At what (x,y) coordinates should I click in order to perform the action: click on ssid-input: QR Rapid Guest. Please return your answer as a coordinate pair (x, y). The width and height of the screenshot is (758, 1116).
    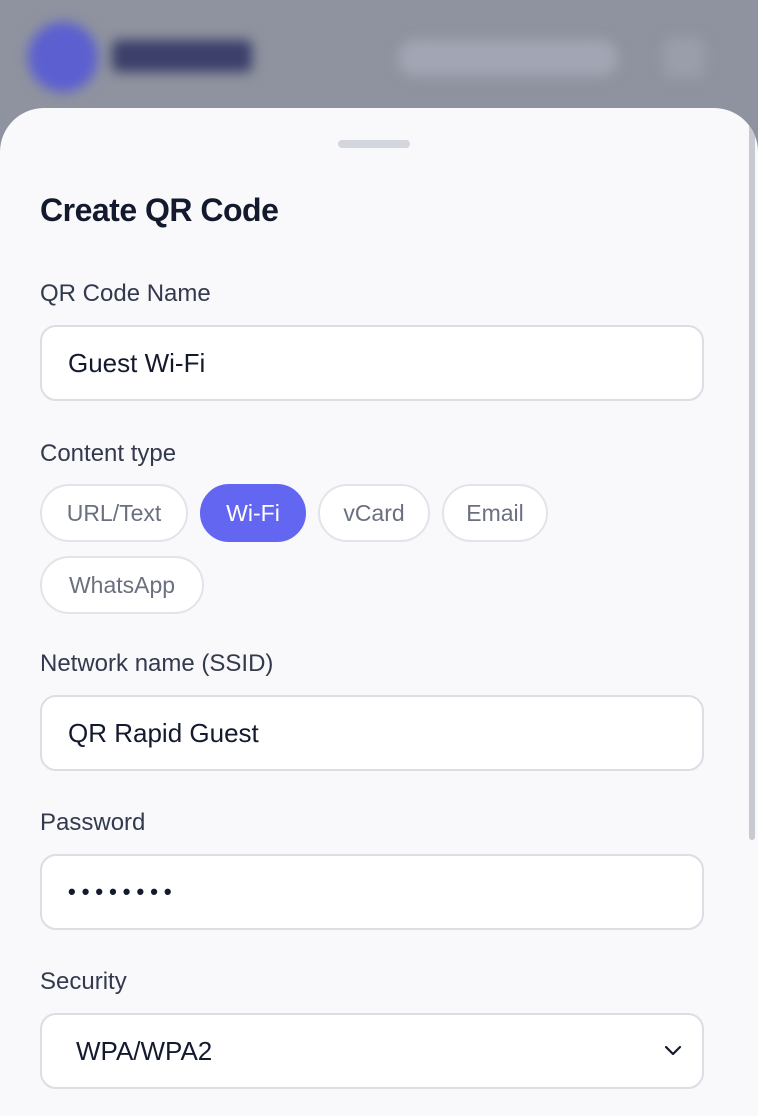
    Looking at the image, I should click on (372, 733).